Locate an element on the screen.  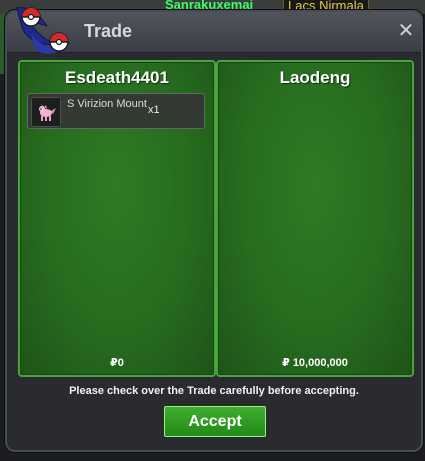
pokeball-logo-icon is located at coordinates (44, 32).